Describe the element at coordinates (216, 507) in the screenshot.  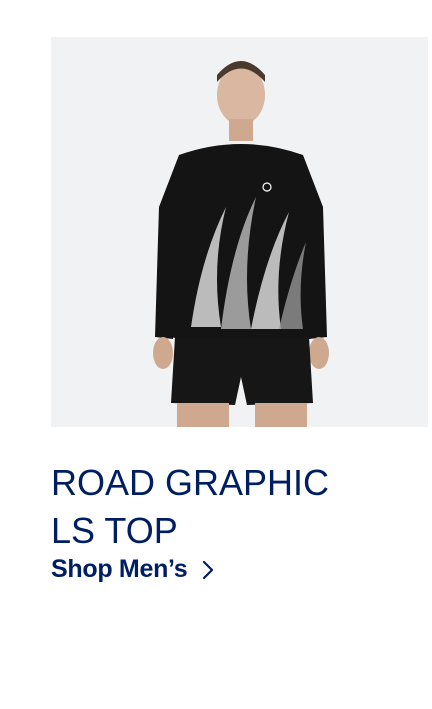
I see `product-title: ROAD GRAPHIC LS TOP` at that location.